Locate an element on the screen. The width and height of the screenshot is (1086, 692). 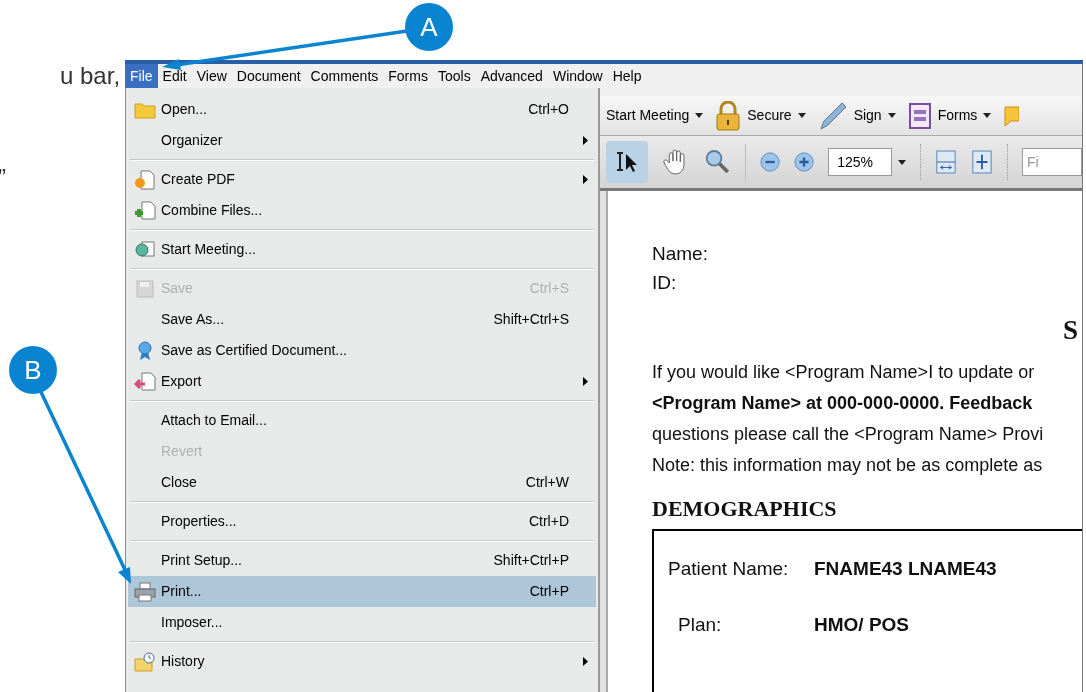
menu-item: Organizer is located at coordinates (362, 140).